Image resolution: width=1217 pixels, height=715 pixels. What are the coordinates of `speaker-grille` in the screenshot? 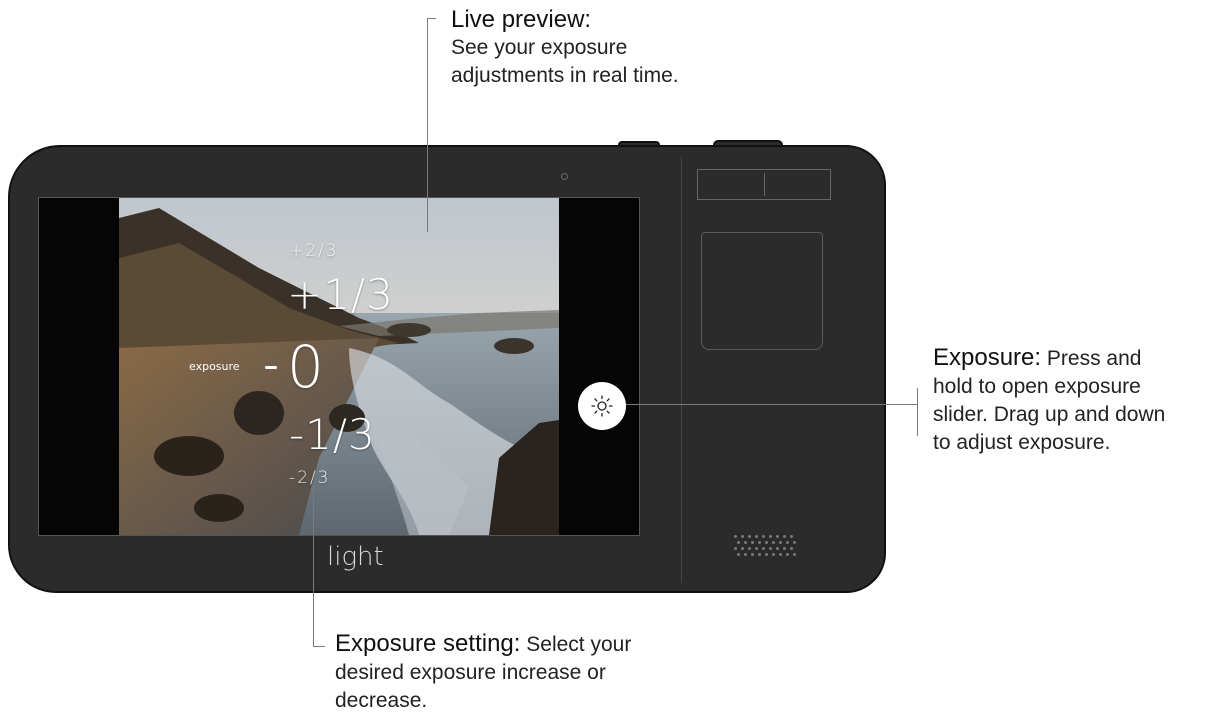 It's located at (766, 546).